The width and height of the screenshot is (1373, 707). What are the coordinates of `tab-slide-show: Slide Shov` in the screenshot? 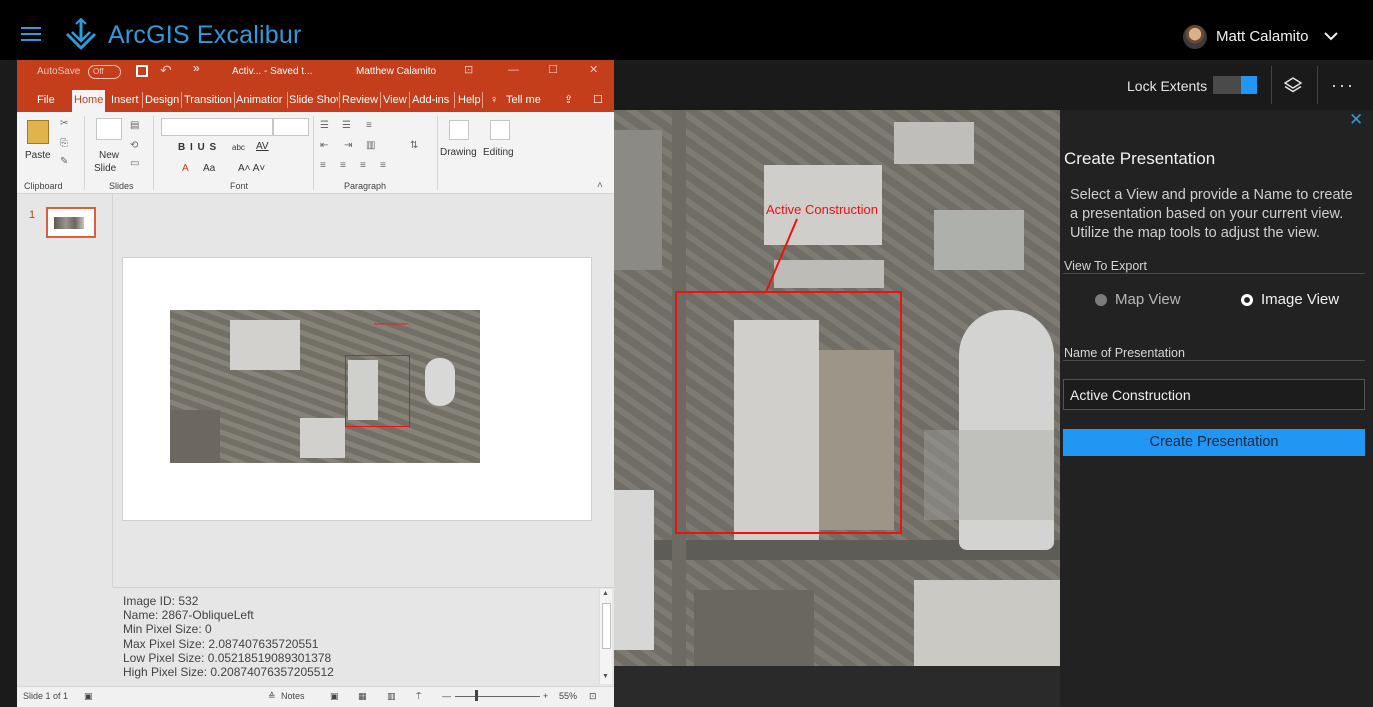 It's located at (313, 100).